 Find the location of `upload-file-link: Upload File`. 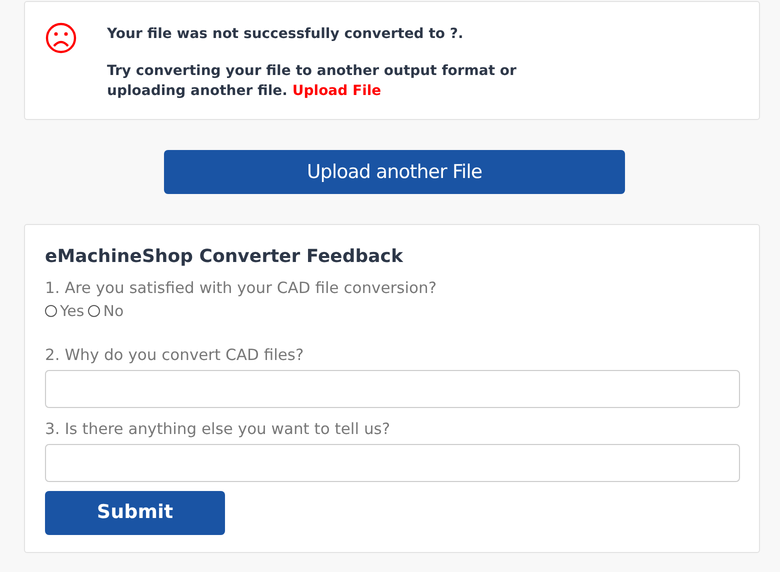

upload-file-link: Upload File is located at coordinates (337, 91).